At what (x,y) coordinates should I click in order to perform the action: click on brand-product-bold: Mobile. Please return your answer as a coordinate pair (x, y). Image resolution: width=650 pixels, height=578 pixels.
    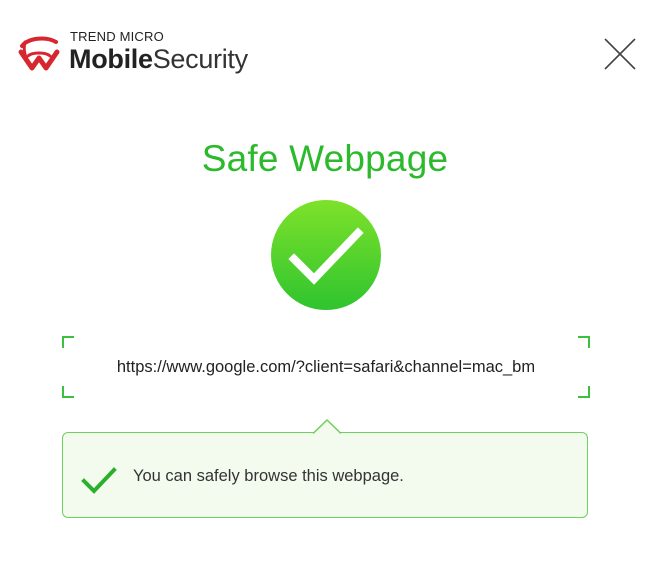
    Looking at the image, I should click on (111, 59).